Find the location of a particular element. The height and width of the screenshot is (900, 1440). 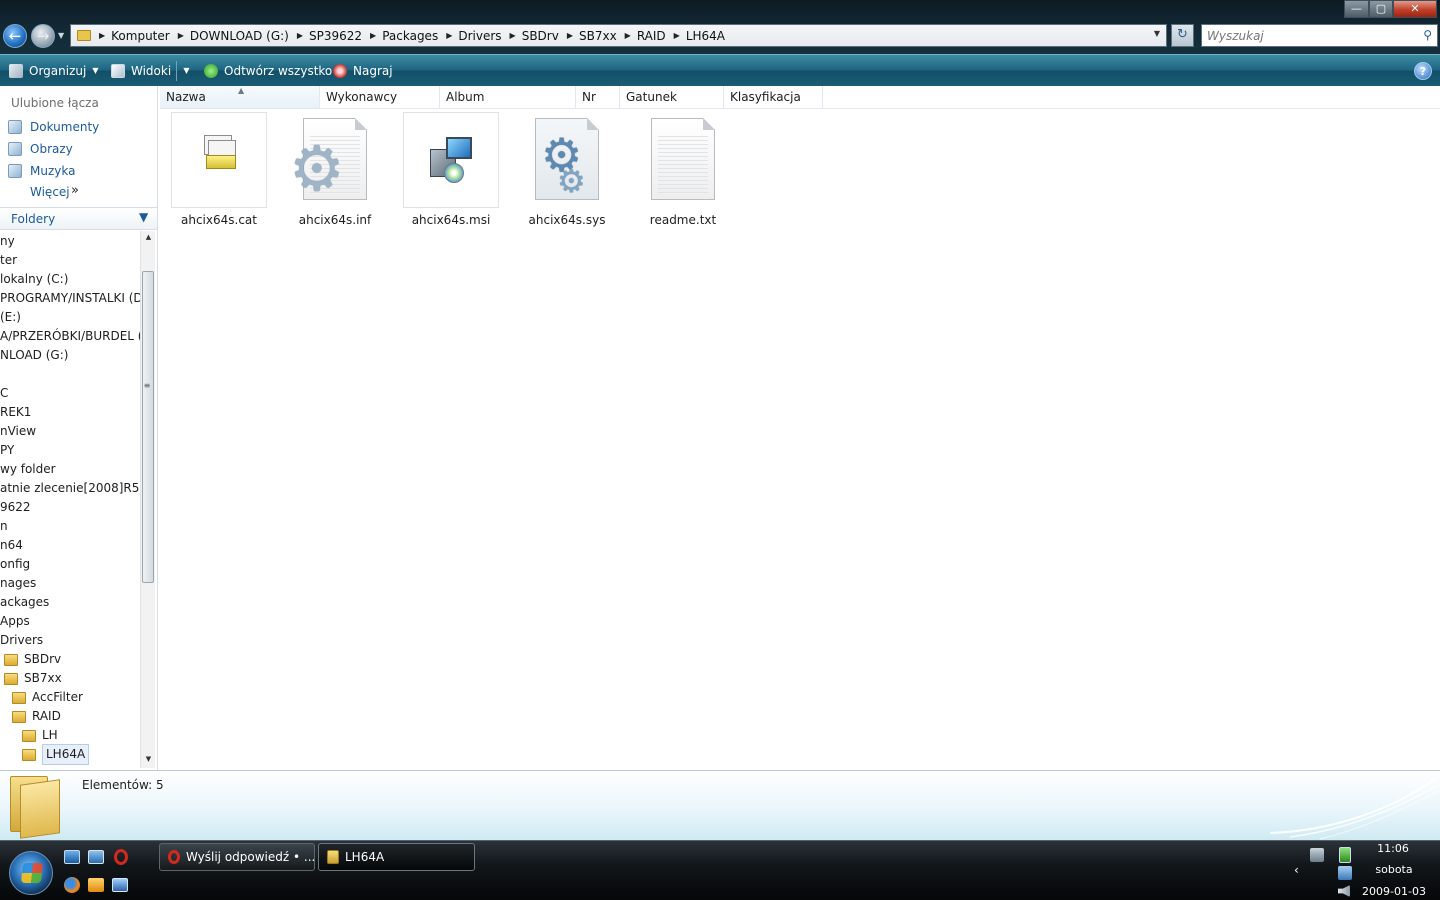

file-item: readme.txt is located at coordinates (683, 172).